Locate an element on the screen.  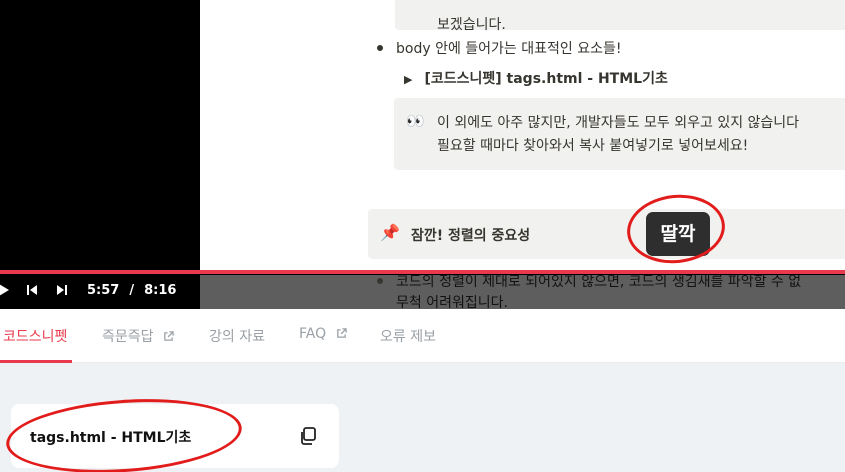
toggle-label: [코드스니펫] tags.html - HTML기초 is located at coordinates (546, 79).